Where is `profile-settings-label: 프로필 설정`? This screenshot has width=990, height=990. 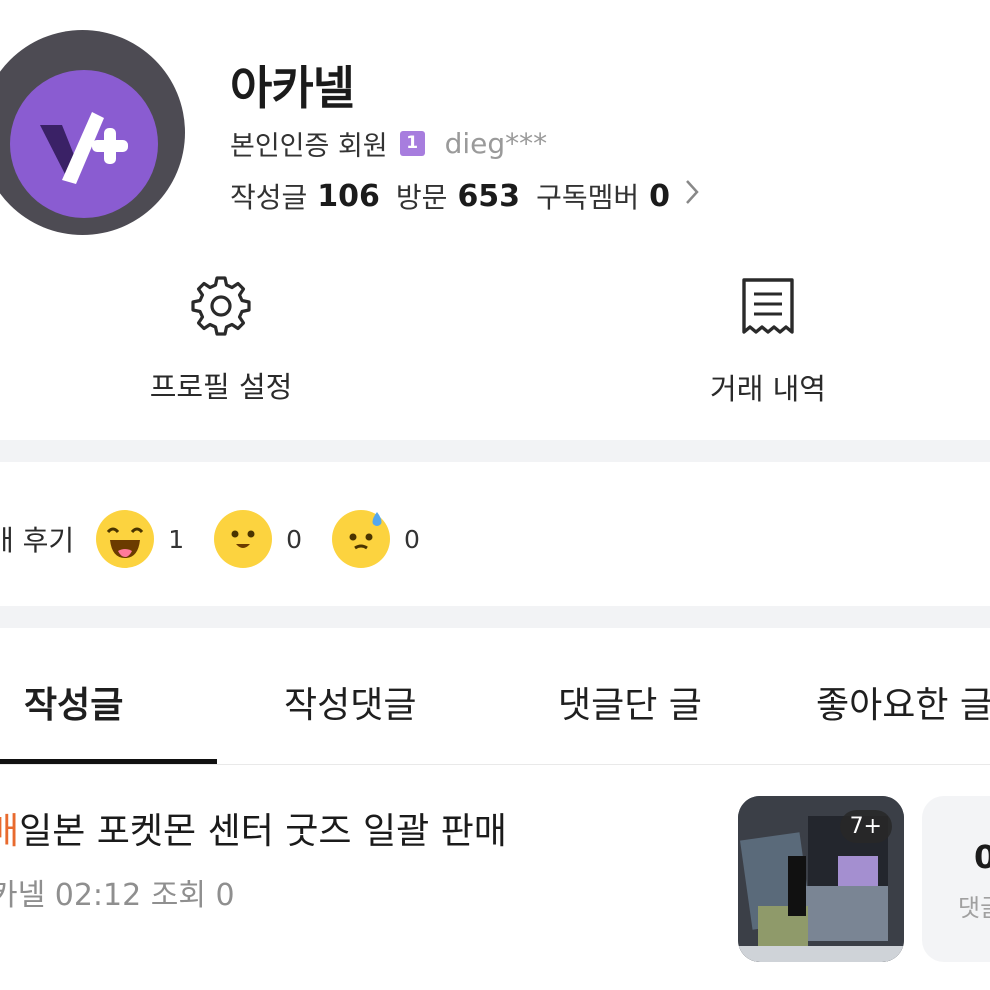
profile-settings-label: 프로필 설정 is located at coordinates (221, 387).